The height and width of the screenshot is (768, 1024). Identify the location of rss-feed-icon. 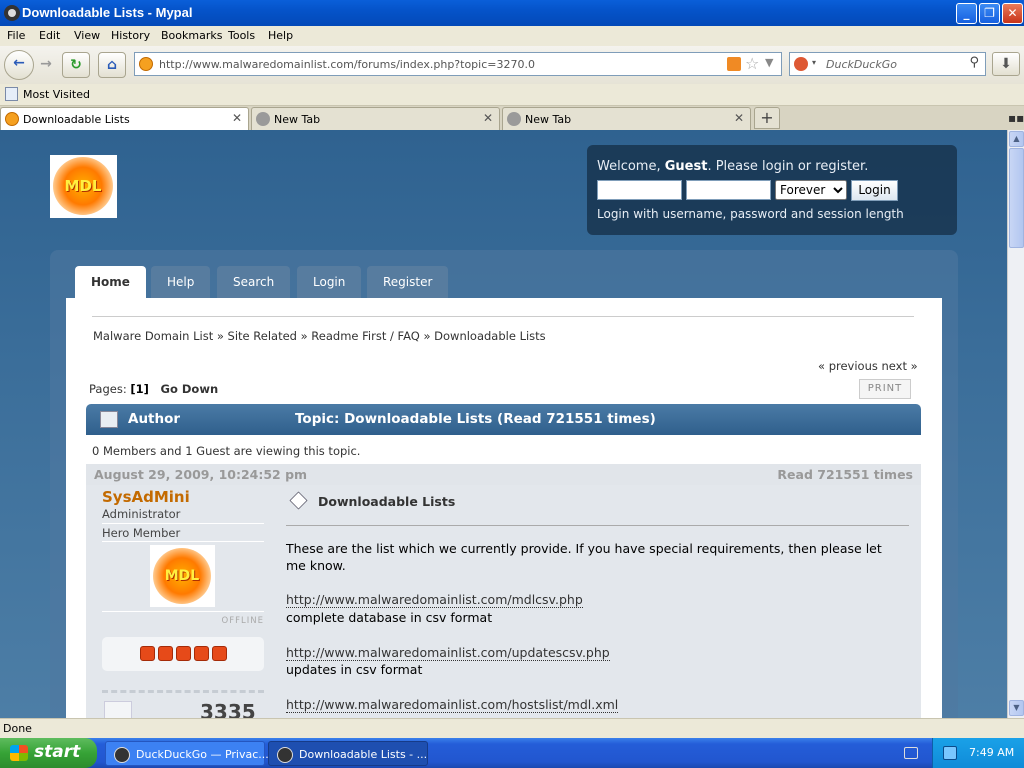
(734, 64).